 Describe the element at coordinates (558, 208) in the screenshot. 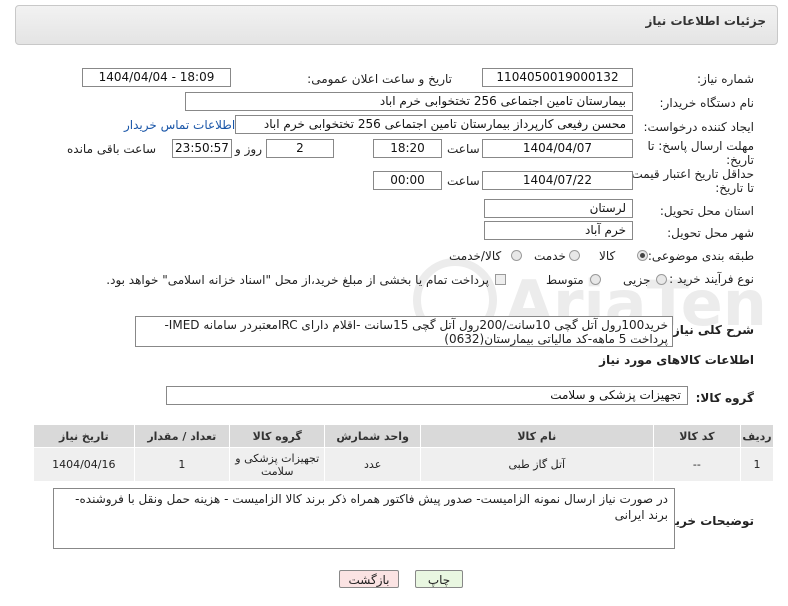

I see `province-field: لرستان` at that location.